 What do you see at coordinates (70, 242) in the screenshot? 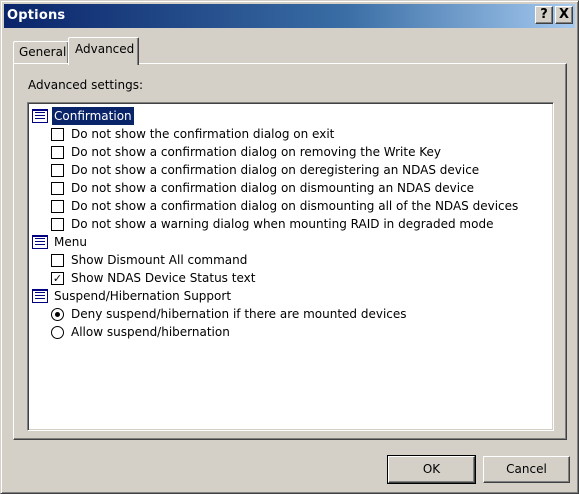
I see `settings-group-label: Menu` at bounding box center [70, 242].